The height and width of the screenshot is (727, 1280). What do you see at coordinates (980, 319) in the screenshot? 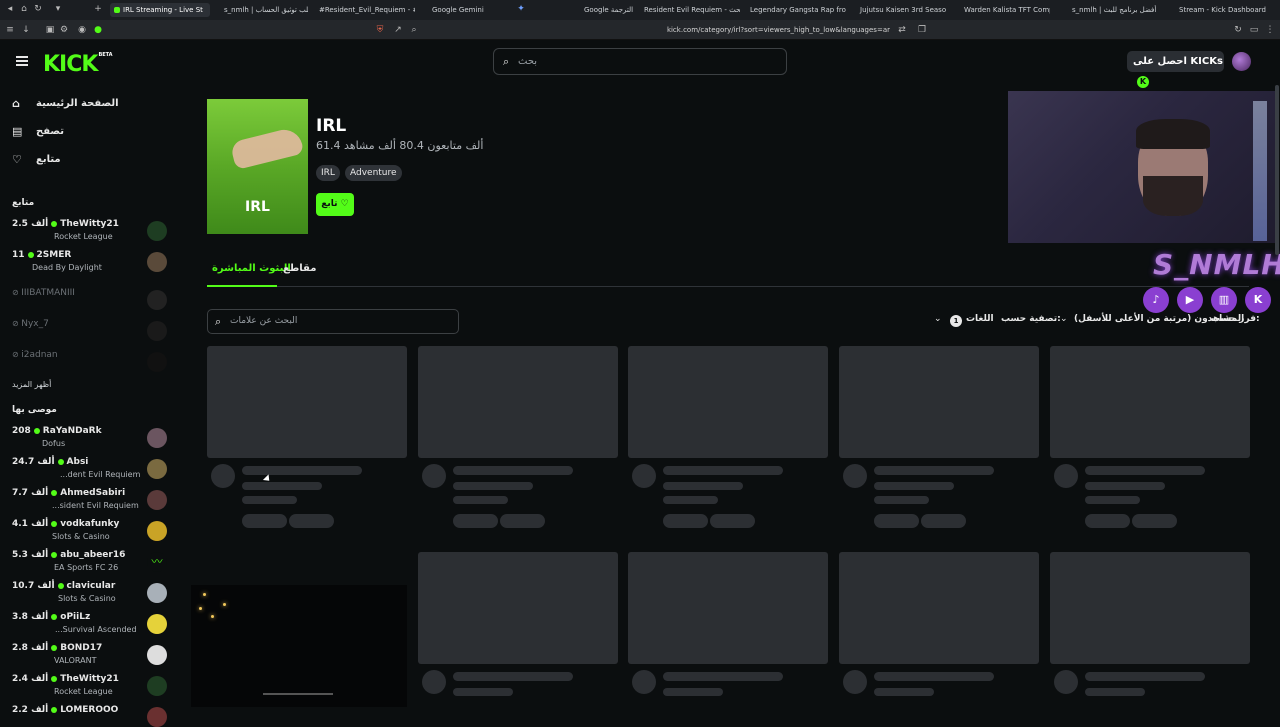
I see `languages-dropdown: اللغات` at bounding box center [980, 319].